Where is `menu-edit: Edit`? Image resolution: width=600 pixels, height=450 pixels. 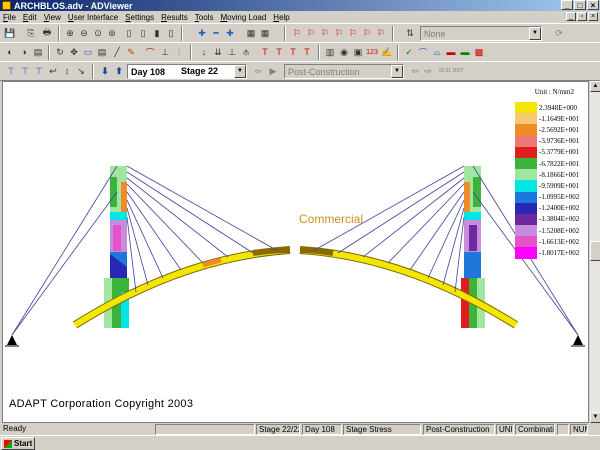
menu-edit: Edit is located at coordinates (30, 17).